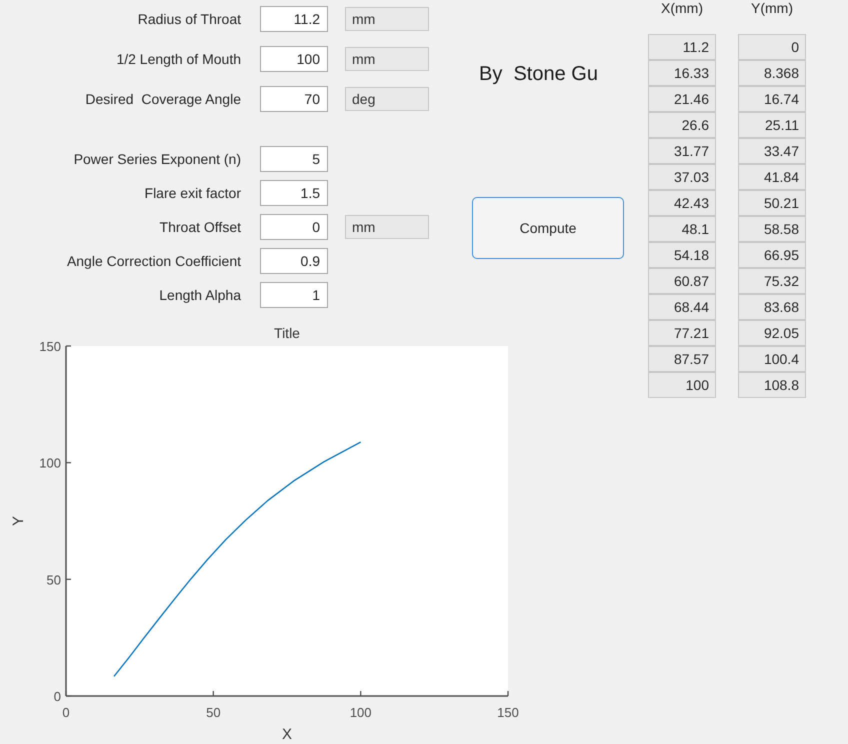 This screenshot has width=848, height=744. I want to click on compute-button: Compute, so click(548, 228).